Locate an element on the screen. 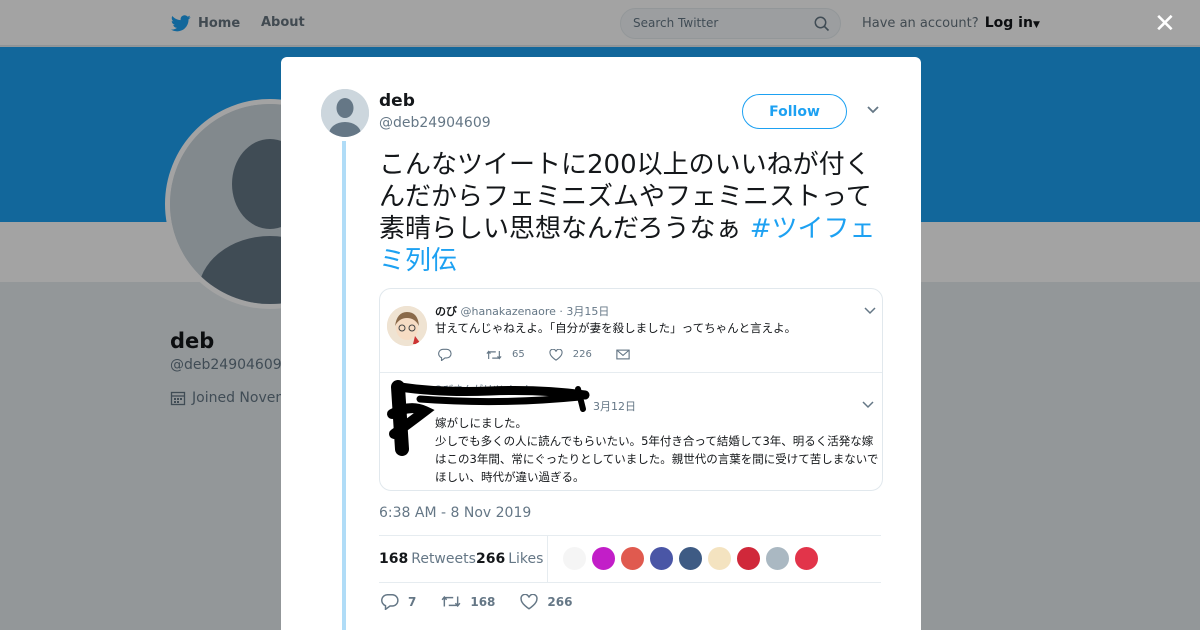  retweets-count: 168 is located at coordinates (394, 559).